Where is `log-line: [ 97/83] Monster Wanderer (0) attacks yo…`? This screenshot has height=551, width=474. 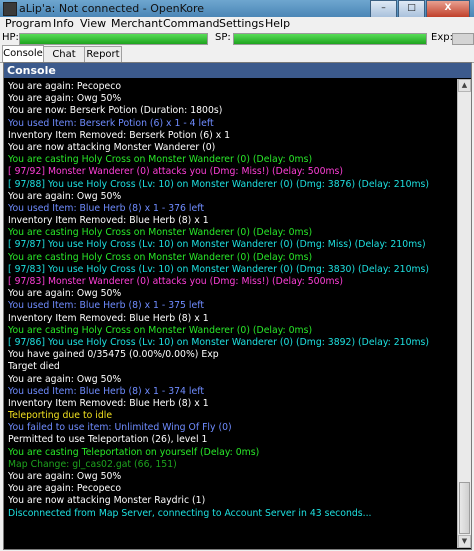
log-line: [ 97/83] Monster Wanderer (0) attacks yo… is located at coordinates (176, 281).